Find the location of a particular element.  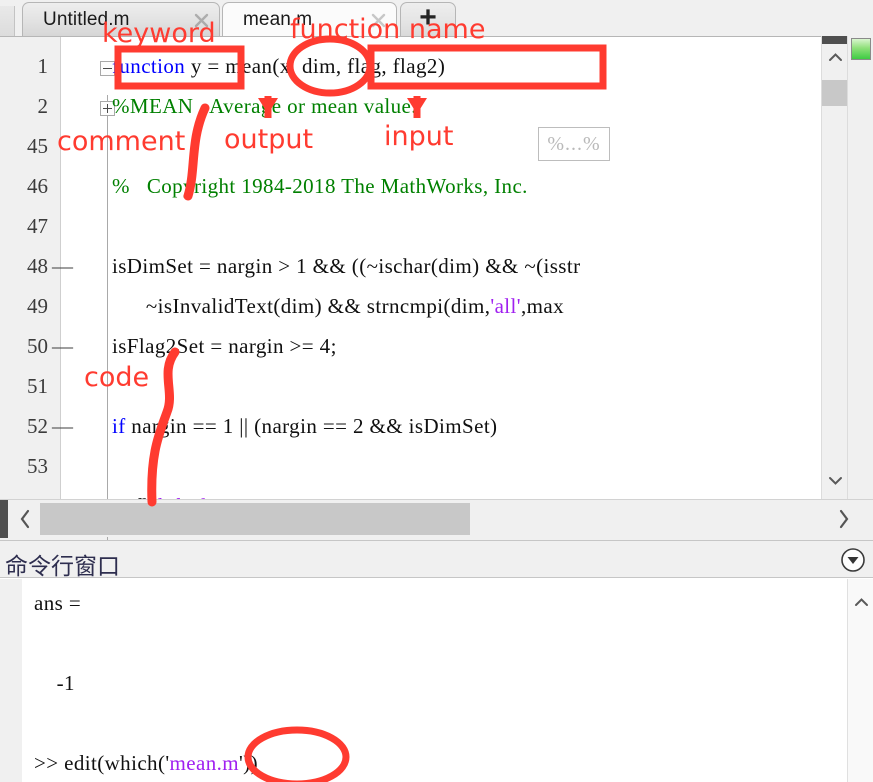

string-literal-filename: mean.m is located at coordinates (204, 763).